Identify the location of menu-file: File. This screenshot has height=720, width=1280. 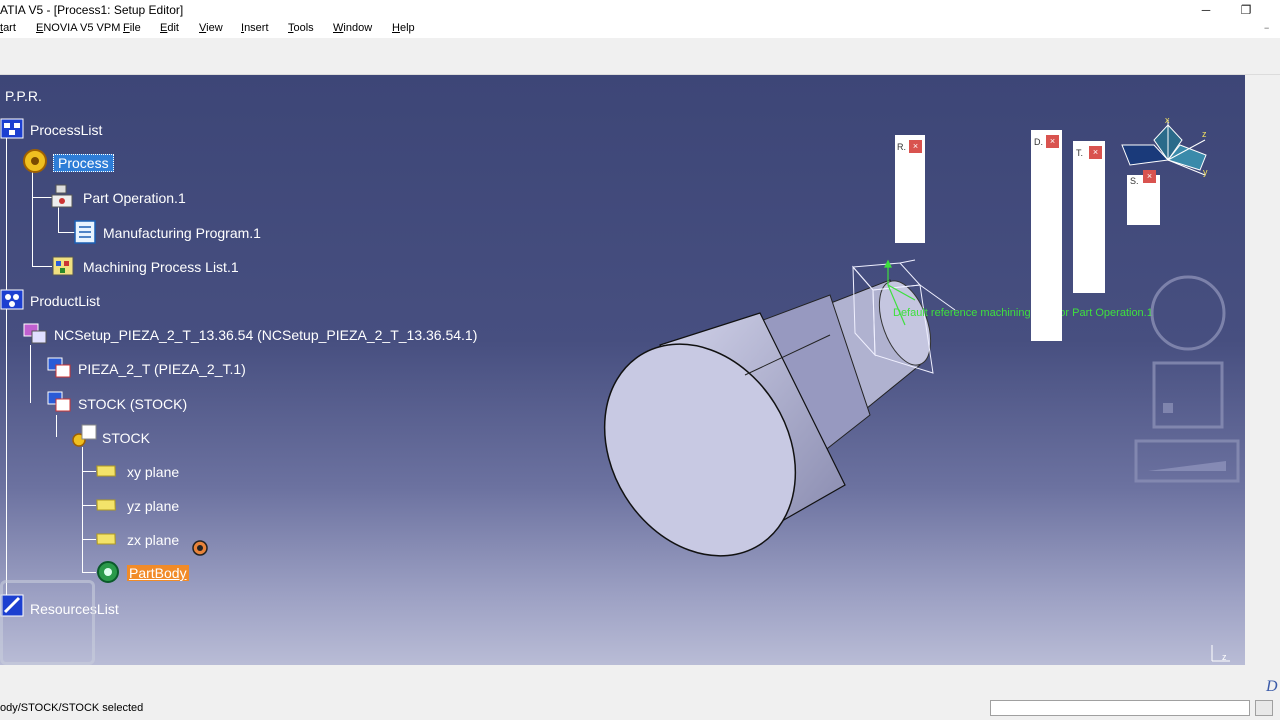
(132, 28).